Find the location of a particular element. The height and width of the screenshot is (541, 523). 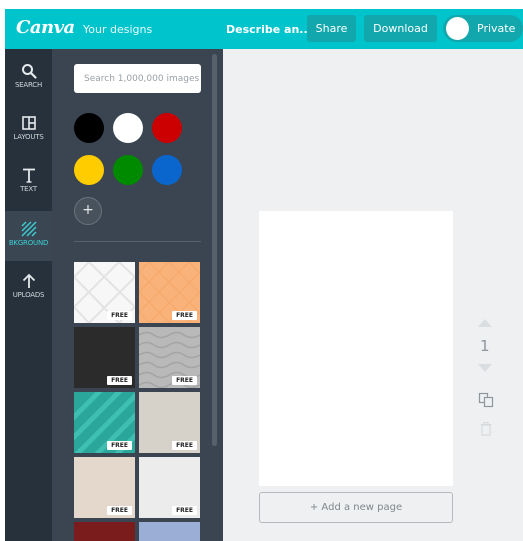

panel-divider is located at coordinates (137, 241).